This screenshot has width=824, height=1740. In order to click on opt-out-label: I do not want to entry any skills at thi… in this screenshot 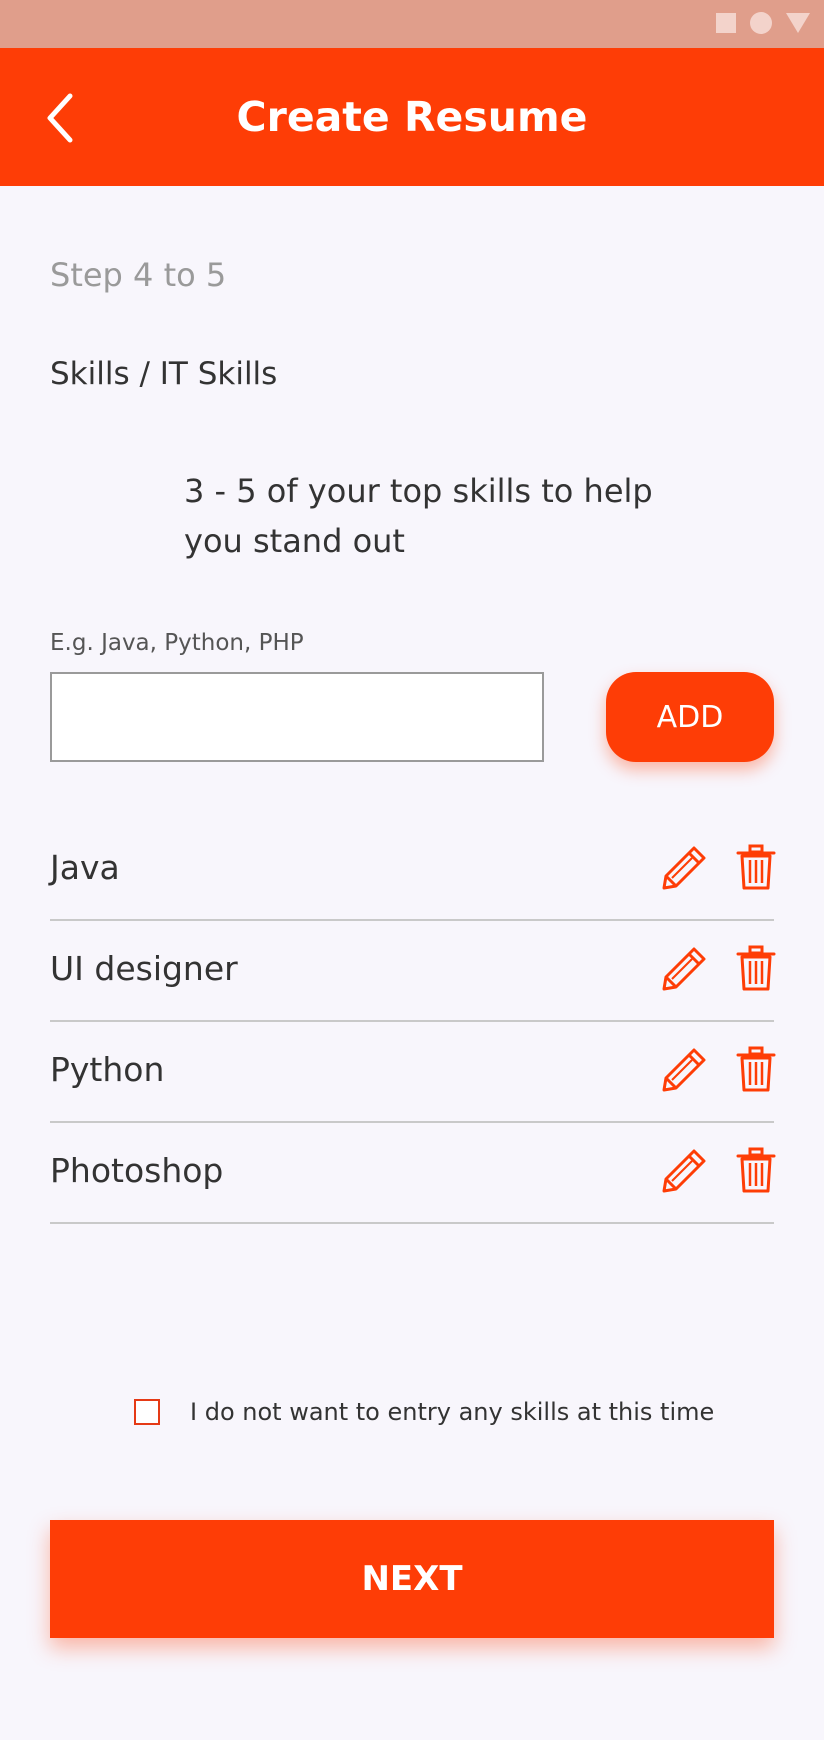, I will do `click(452, 1412)`.